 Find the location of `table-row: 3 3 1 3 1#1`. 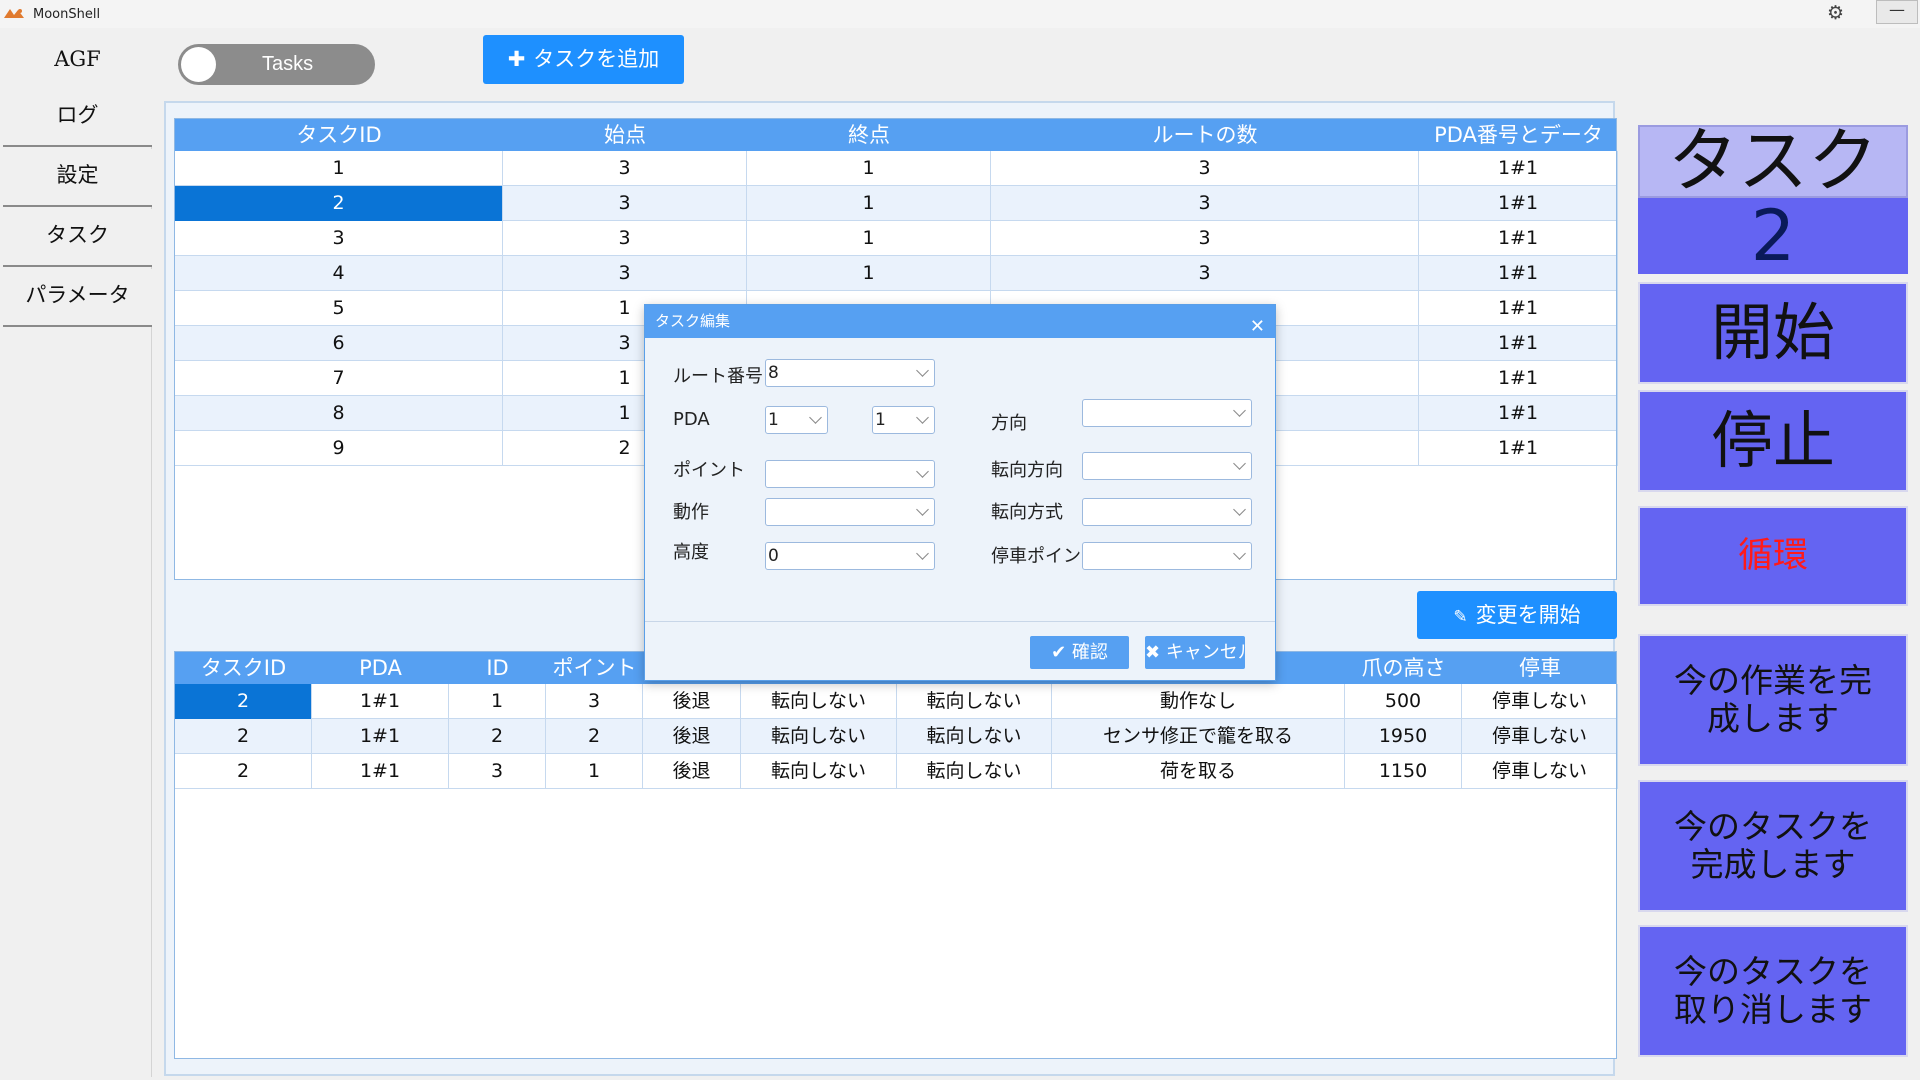

table-row: 3 3 1 3 1#1 is located at coordinates (896, 238).